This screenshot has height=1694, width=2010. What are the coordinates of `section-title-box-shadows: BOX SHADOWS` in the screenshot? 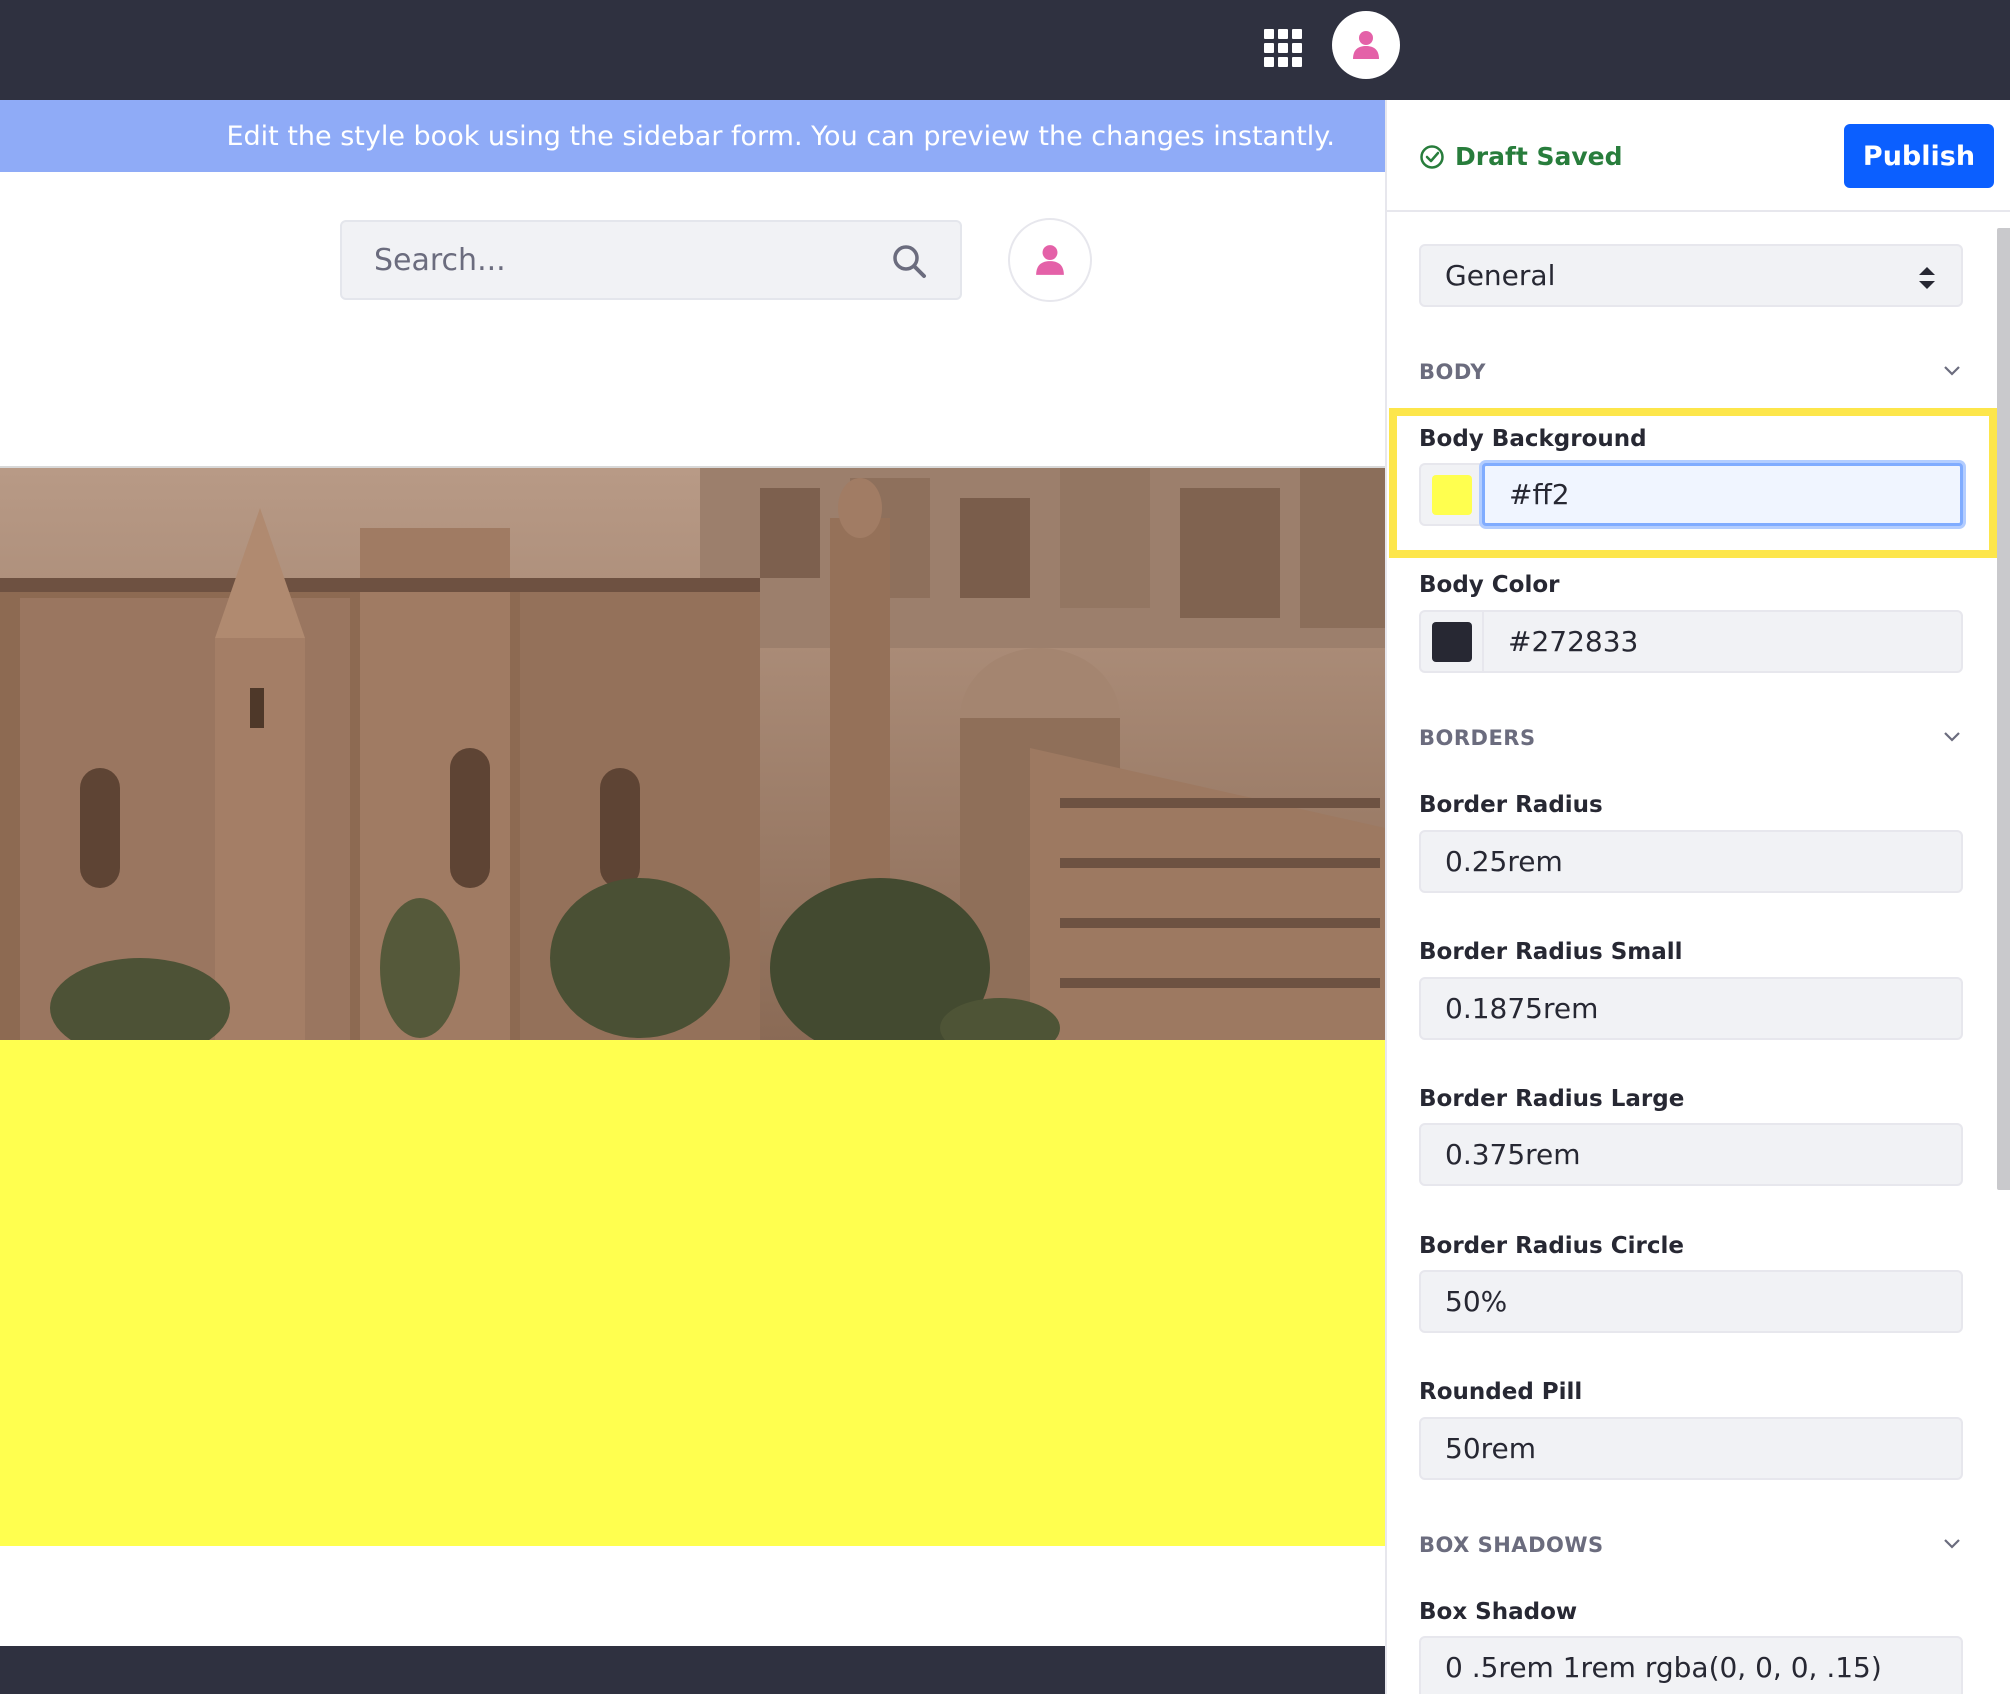 It's located at (1511, 1545).